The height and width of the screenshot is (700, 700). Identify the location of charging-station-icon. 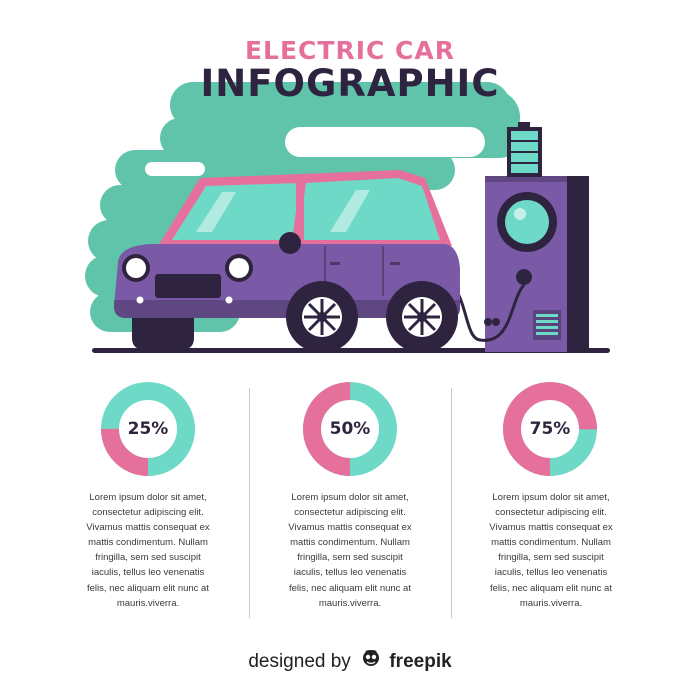
(537, 264).